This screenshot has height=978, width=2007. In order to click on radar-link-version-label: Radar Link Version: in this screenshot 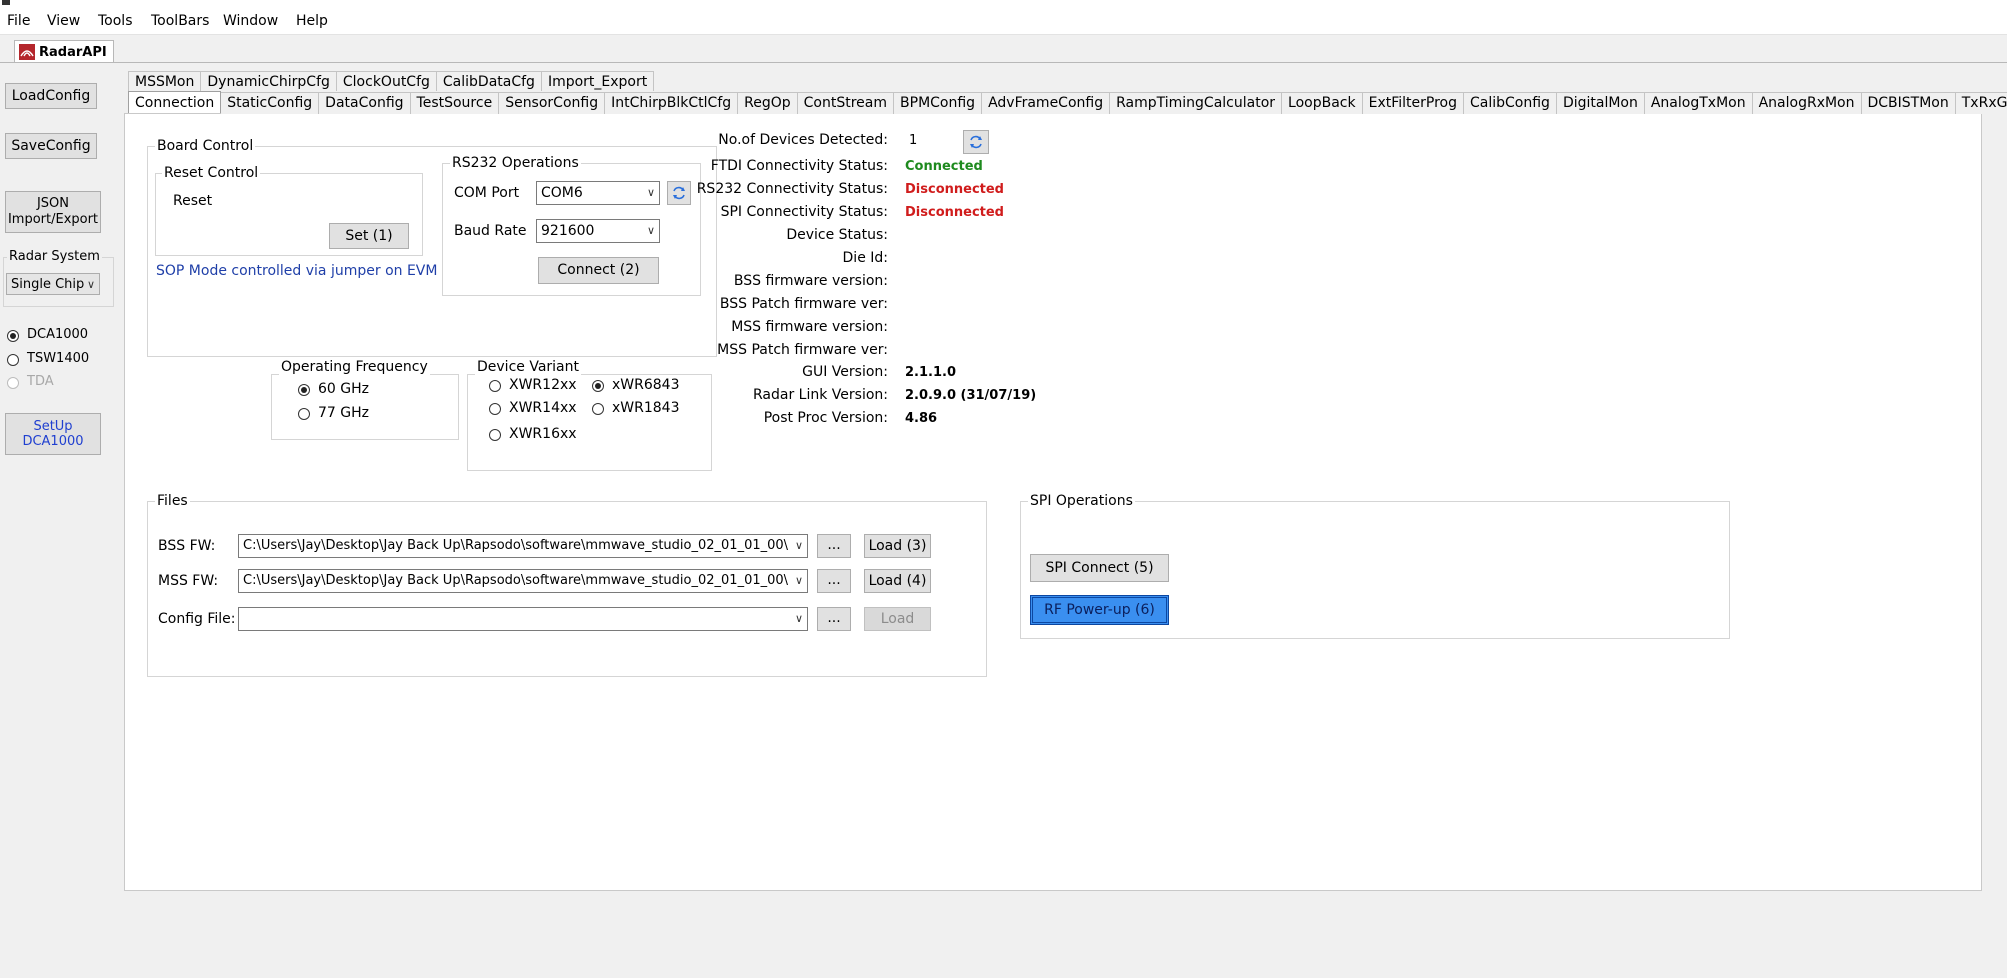, I will do `click(820, 395)`.